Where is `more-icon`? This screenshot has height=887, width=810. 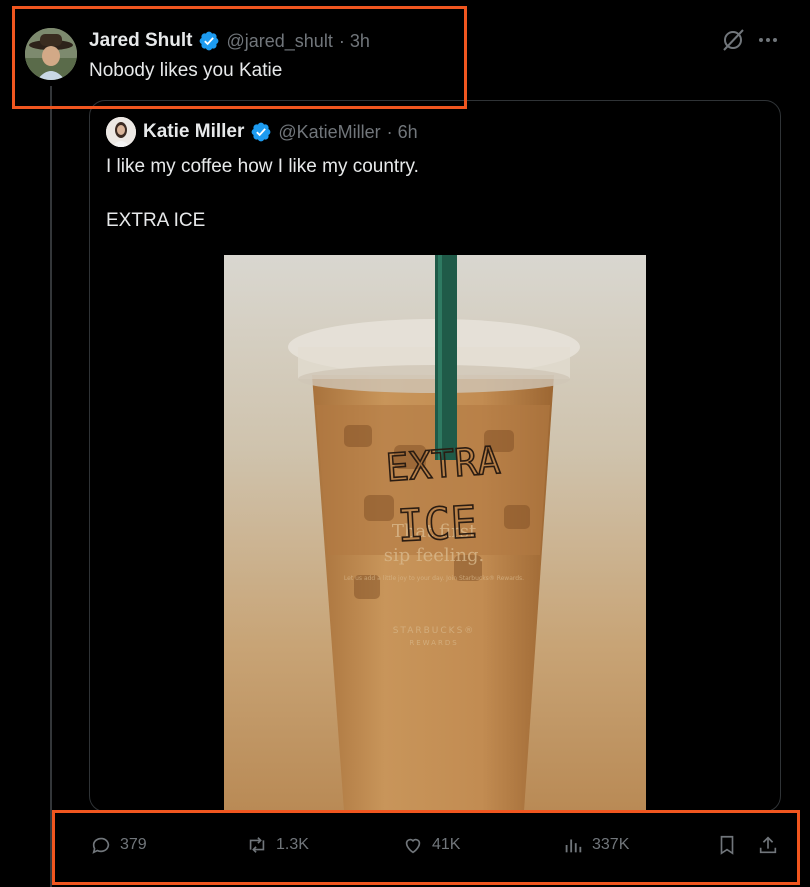
more-icon is located at coordinates (768, 40).